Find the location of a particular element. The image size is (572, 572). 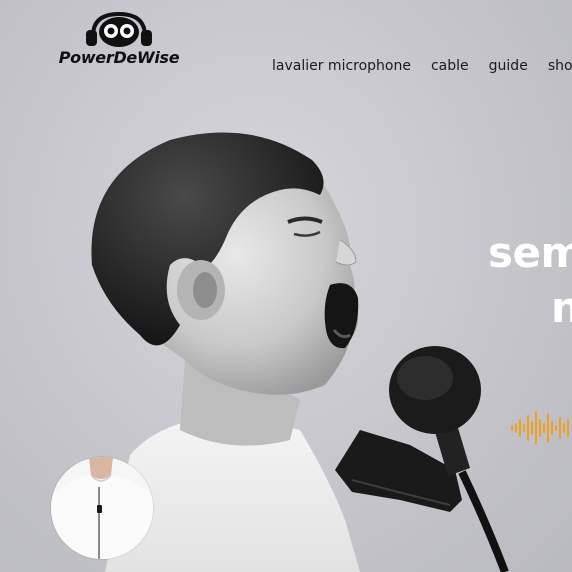

main-nav: lavalier microphone cable guide shop is located at coordinates (422, 66).